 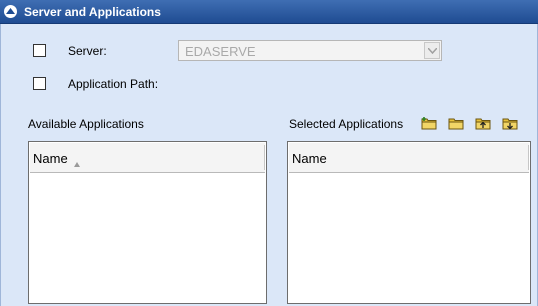 What do you see at coordinates (10, 11) in the screenshot?
I see `collapse-up-icon` at bounding box center [10, 11].